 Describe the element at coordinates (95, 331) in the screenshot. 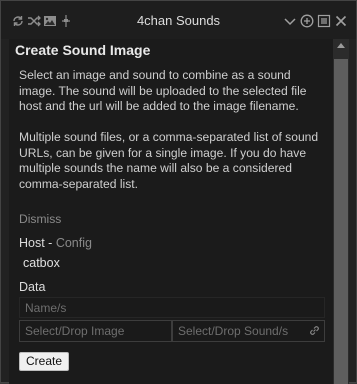

I see `image-input: Select/Drop Image` at that location.